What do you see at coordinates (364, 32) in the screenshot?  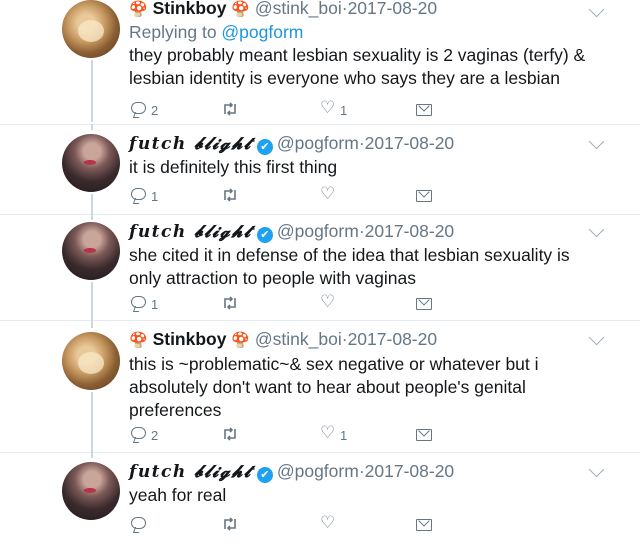 I see `replying-to: Replying to @pogform` at bounding box center [364, 32].